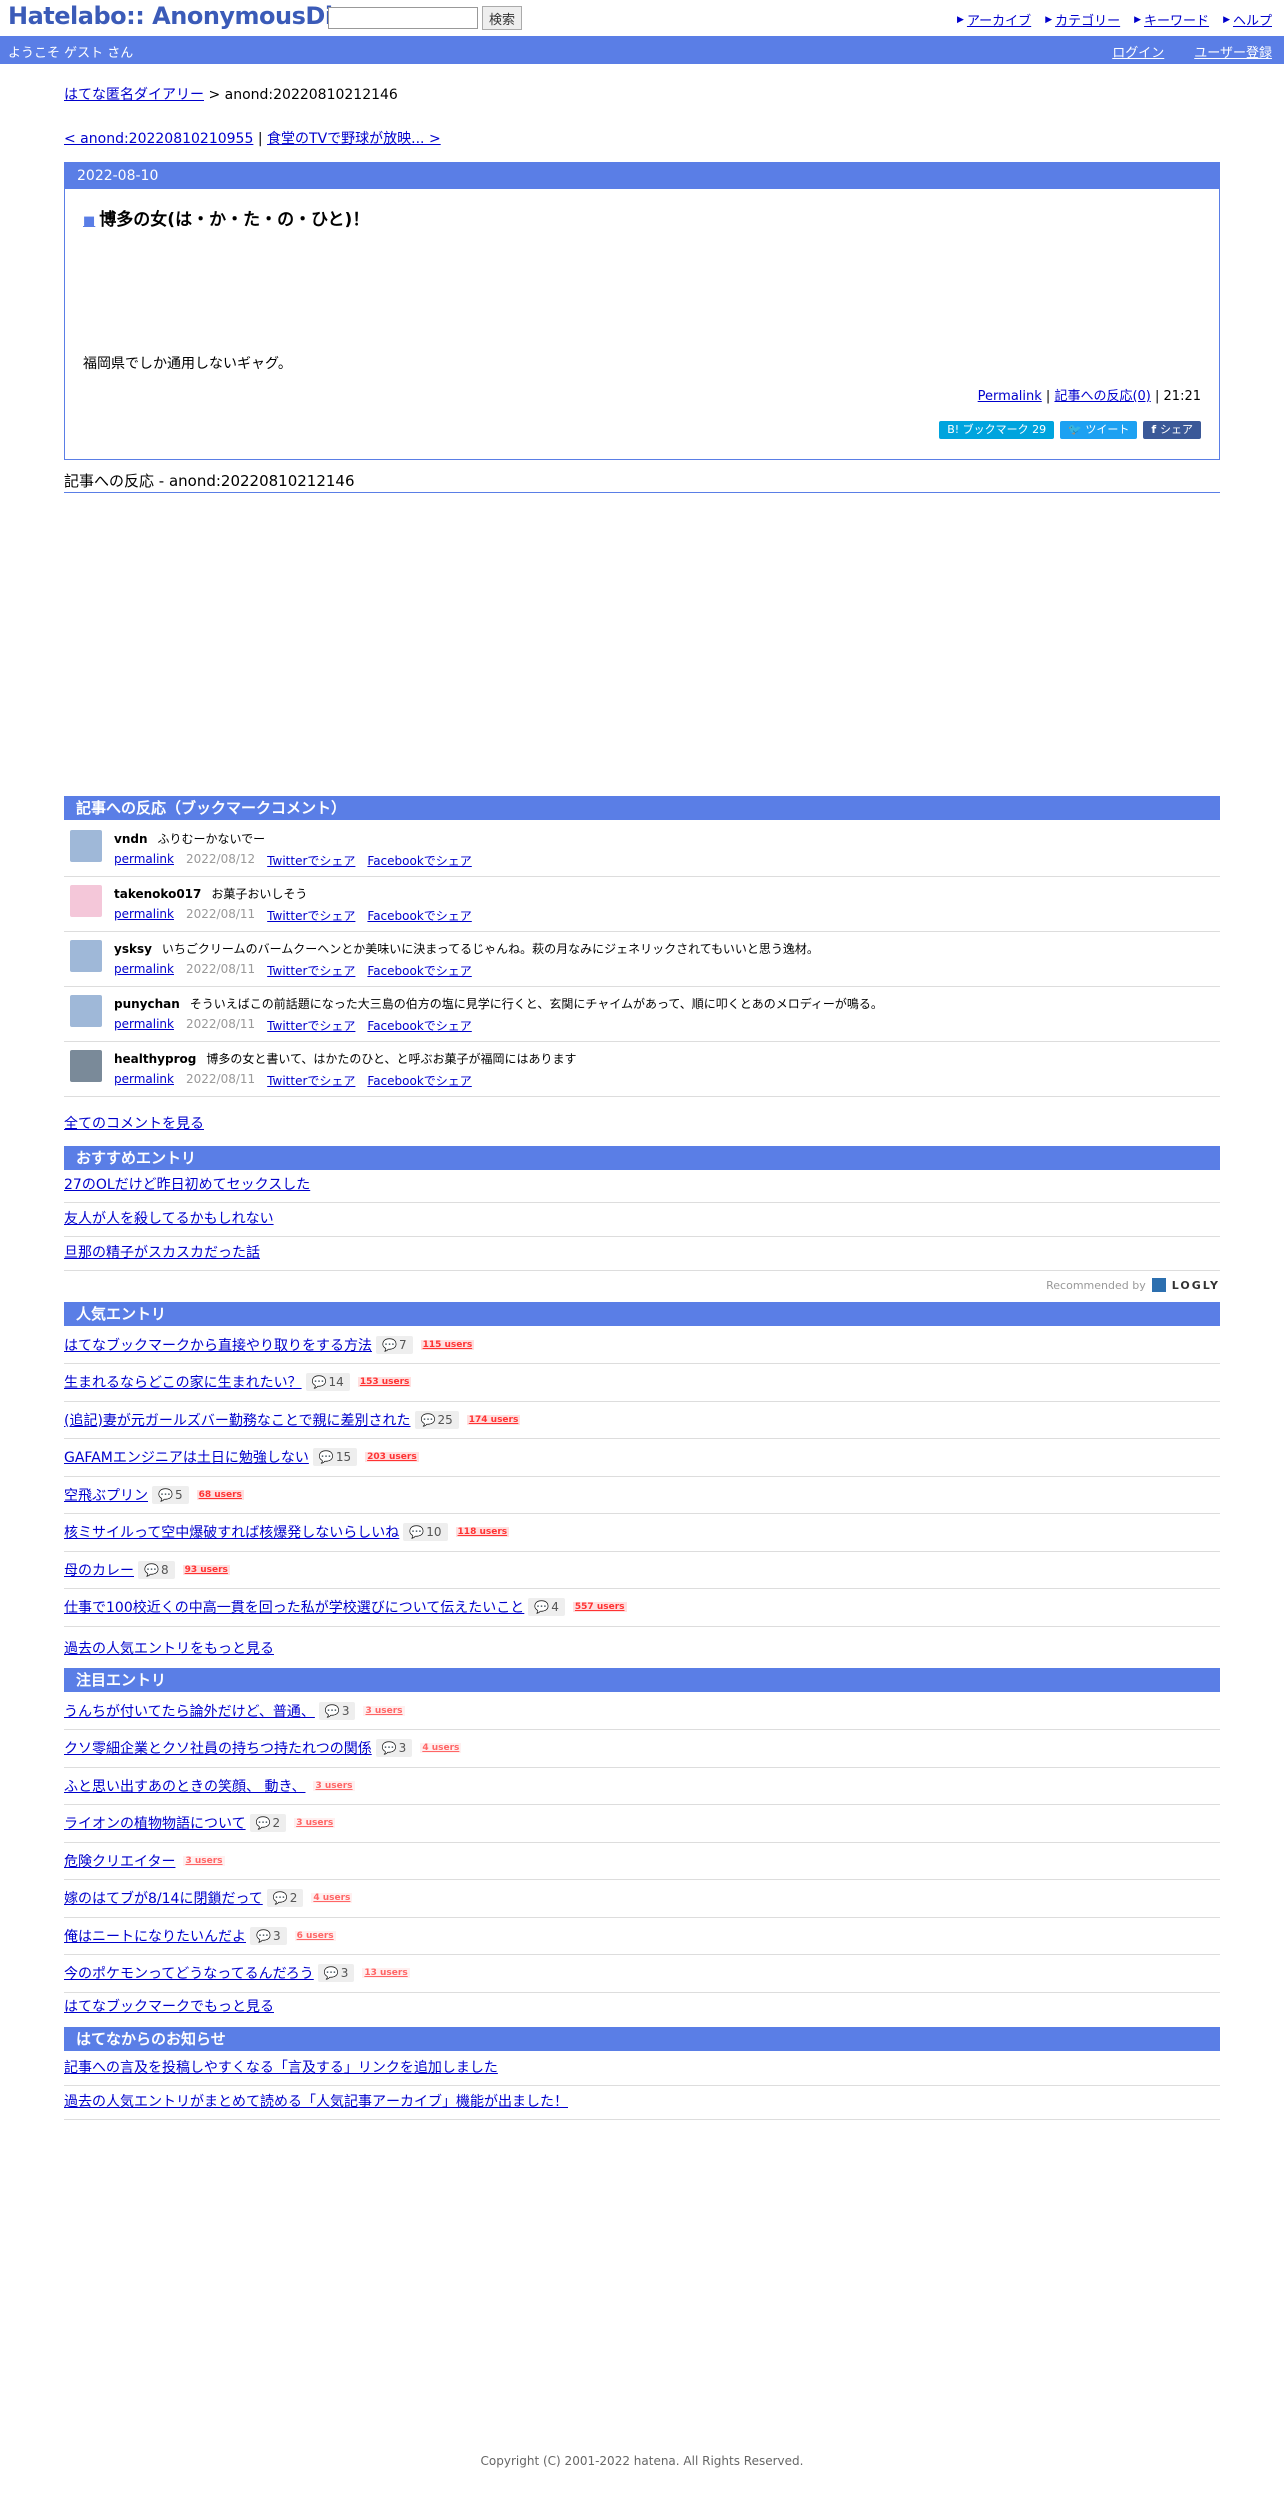 The height and width of the screenshot is (2493, 1284). I want to click on hatena-bookmark-button: B! ブックマーク 29, so click(997, 430).